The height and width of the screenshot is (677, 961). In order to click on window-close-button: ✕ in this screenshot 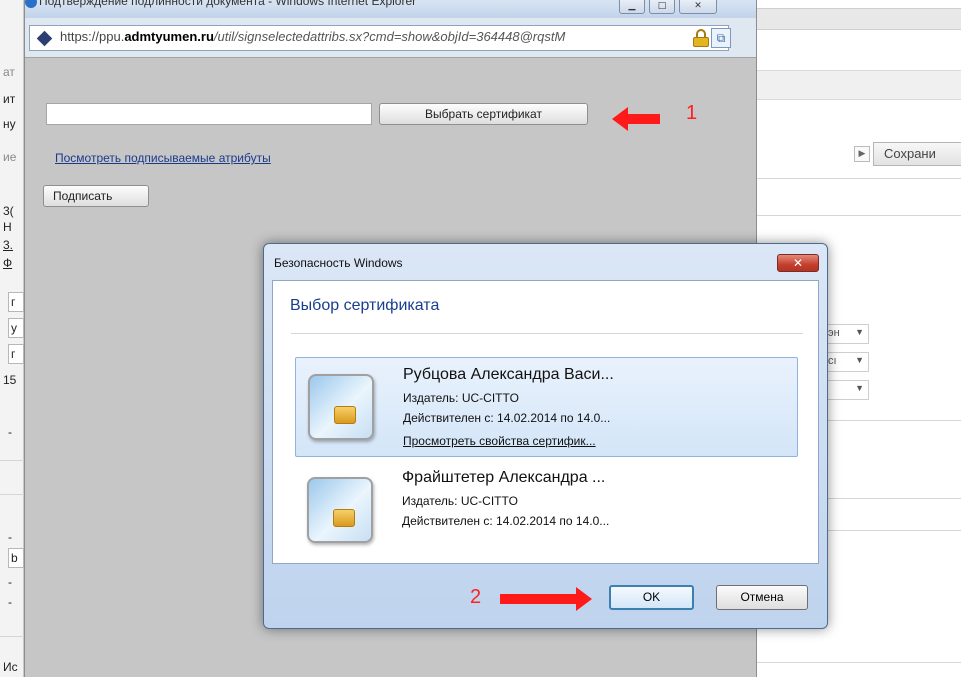, I will do `click(698, 7)`.